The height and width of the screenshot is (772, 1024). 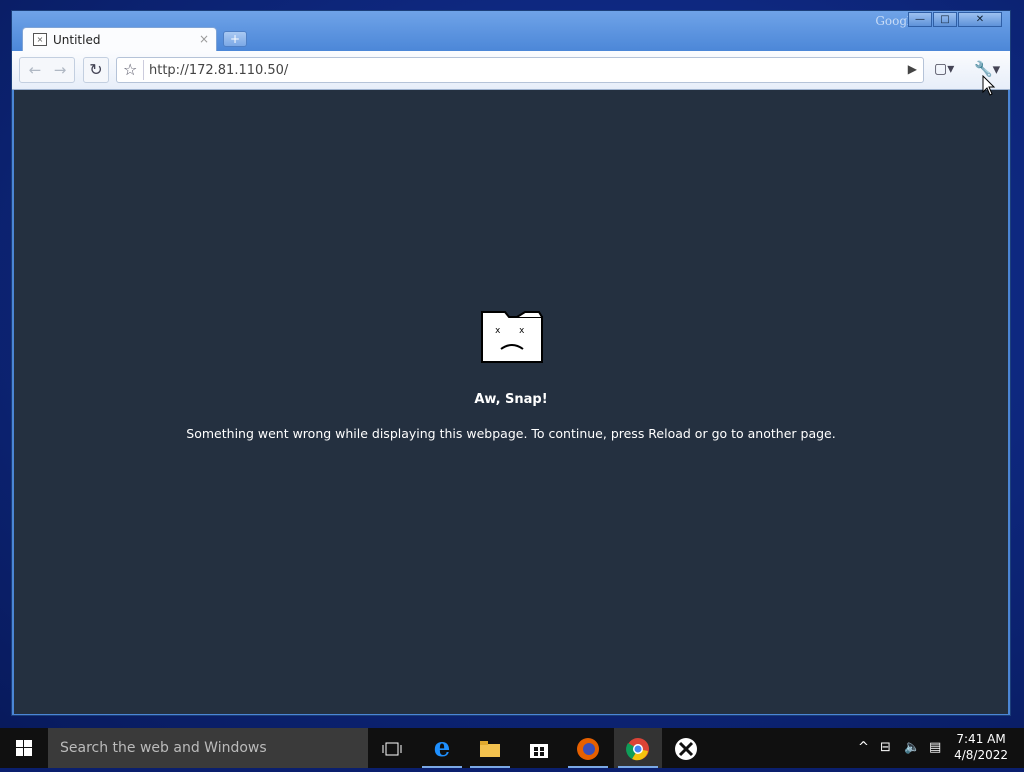 What do you see at coordinates (981, 739) in the screenshot?
I see `clock-time: 7:41 AM` at bounding box center [981, 739].